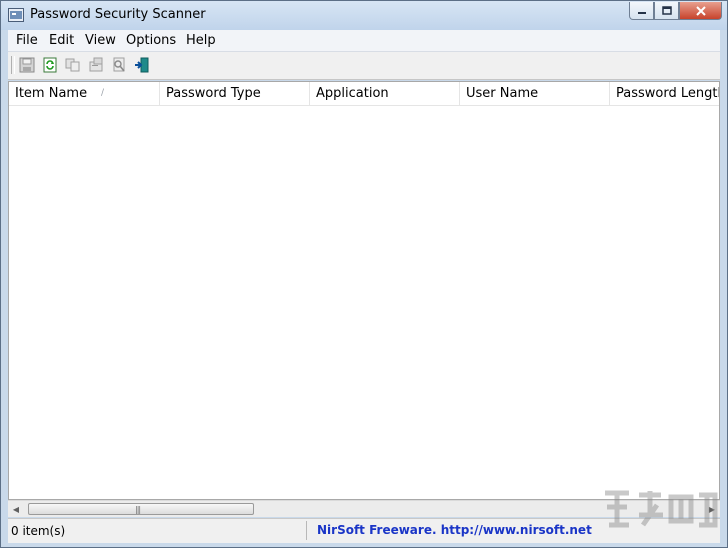  I want to click on save-icon, so click(27, 65).